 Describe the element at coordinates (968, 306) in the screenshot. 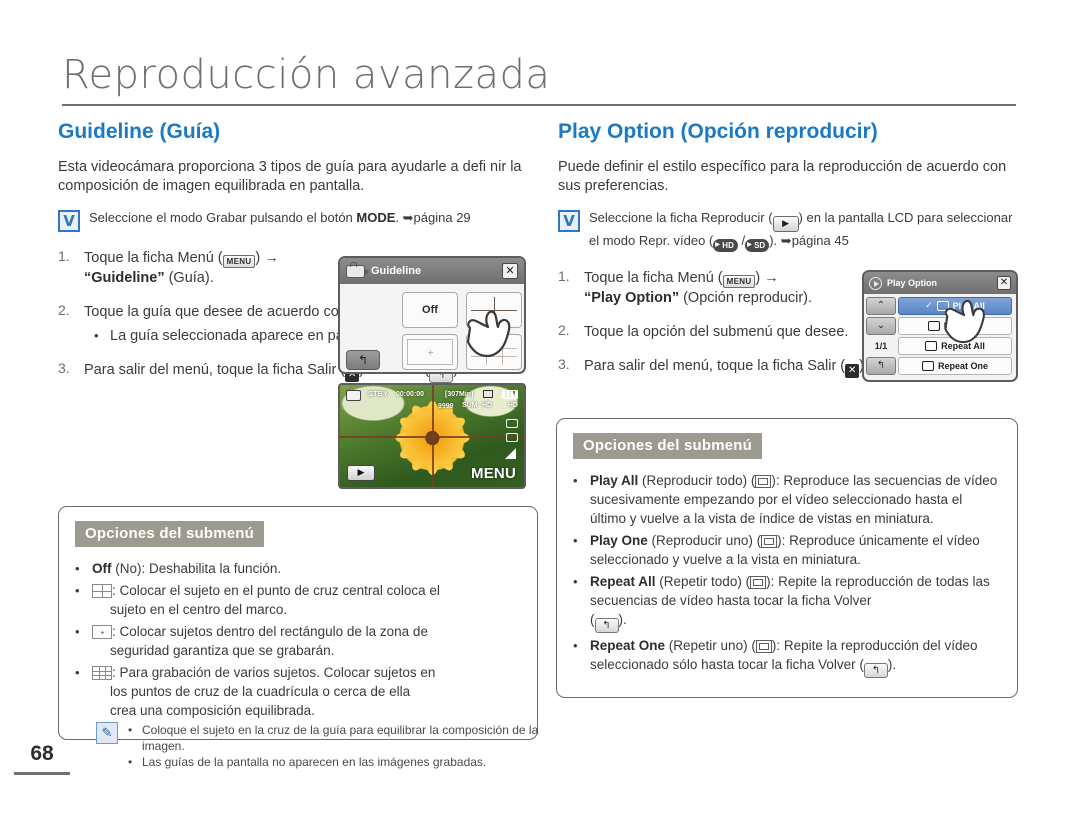

I see `row-label: Play All` at that location.